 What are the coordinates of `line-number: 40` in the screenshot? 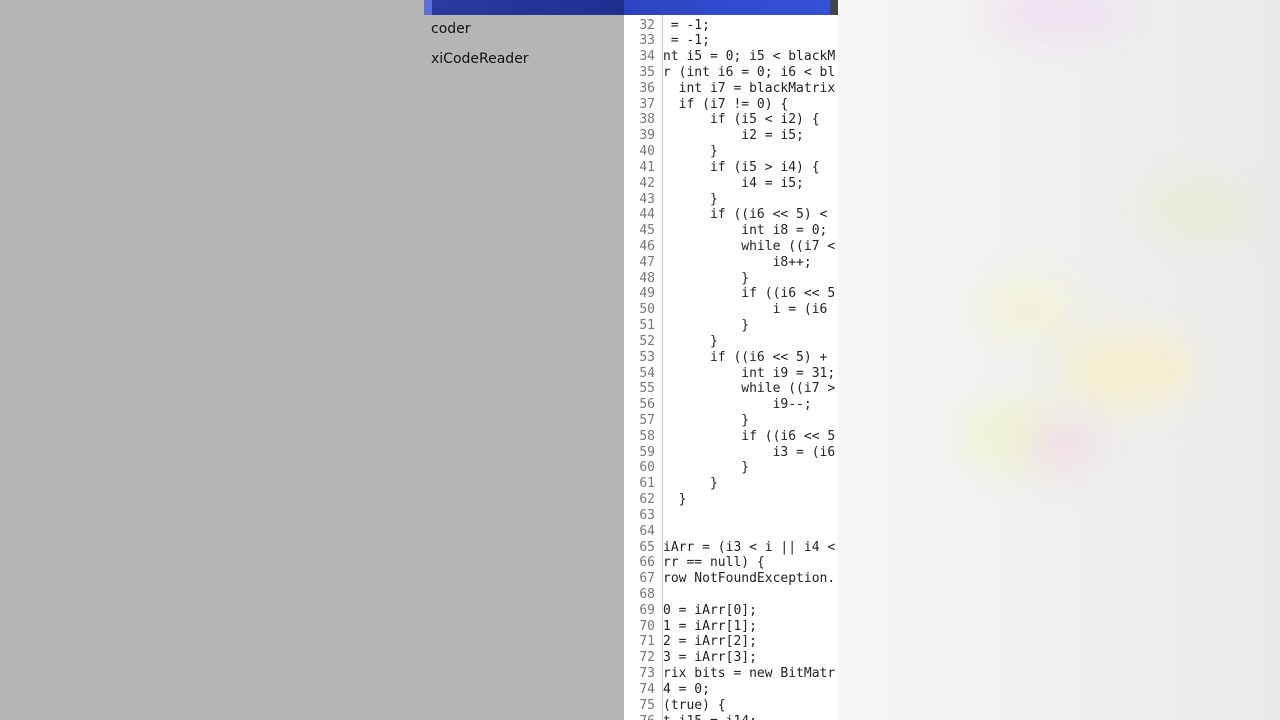 It's located at (647, 152).